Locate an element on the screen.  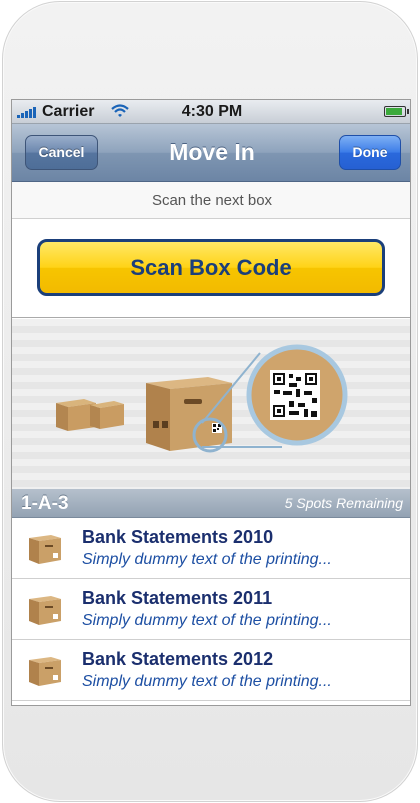
section-header: 1-A-3 5 Spots Remaining is located at coordinates (211, 503).